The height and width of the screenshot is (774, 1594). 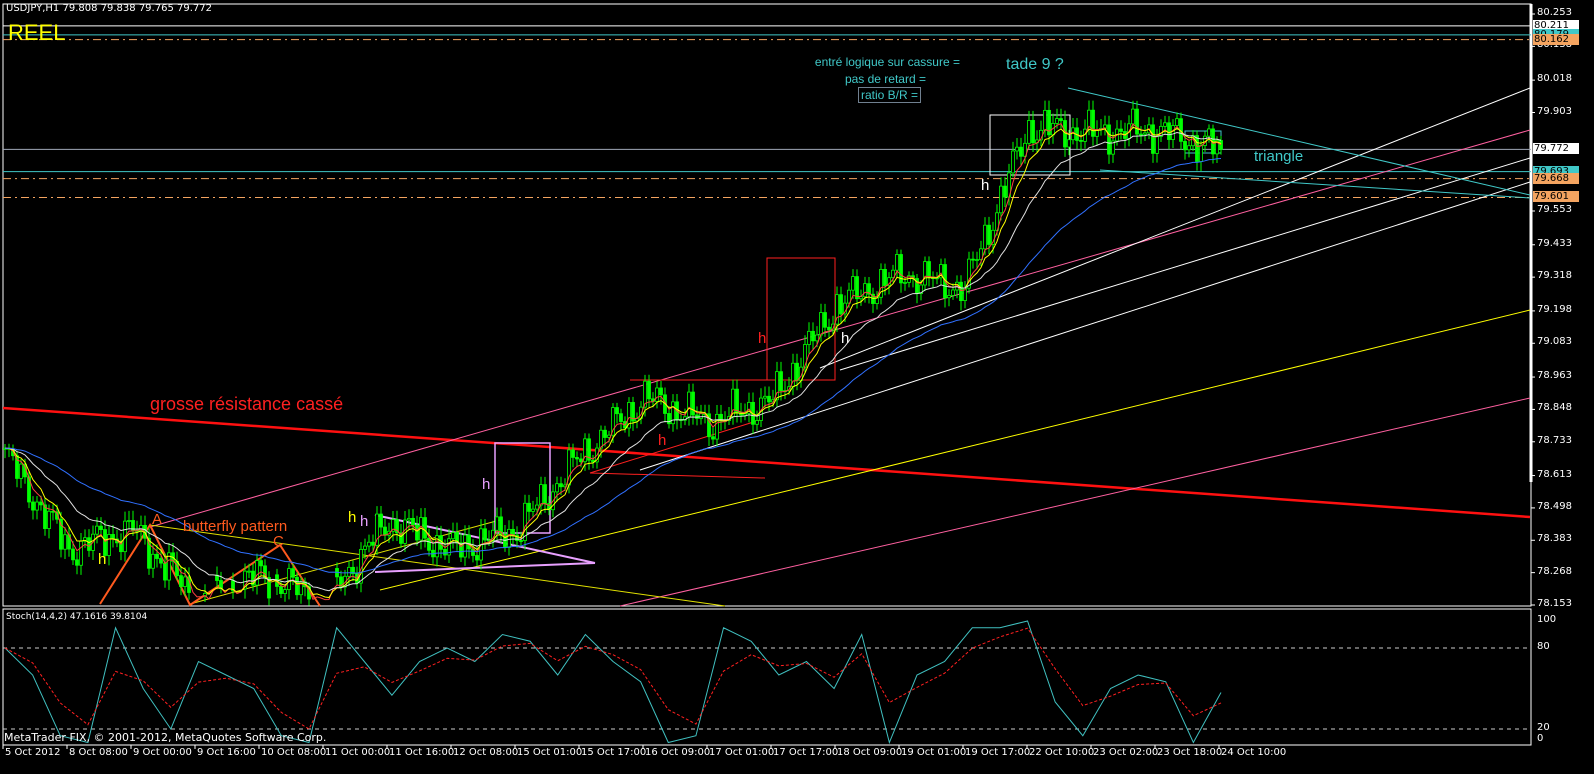 I want to click on trade-note: tade 9 ?, so click(x=1035, y=64).